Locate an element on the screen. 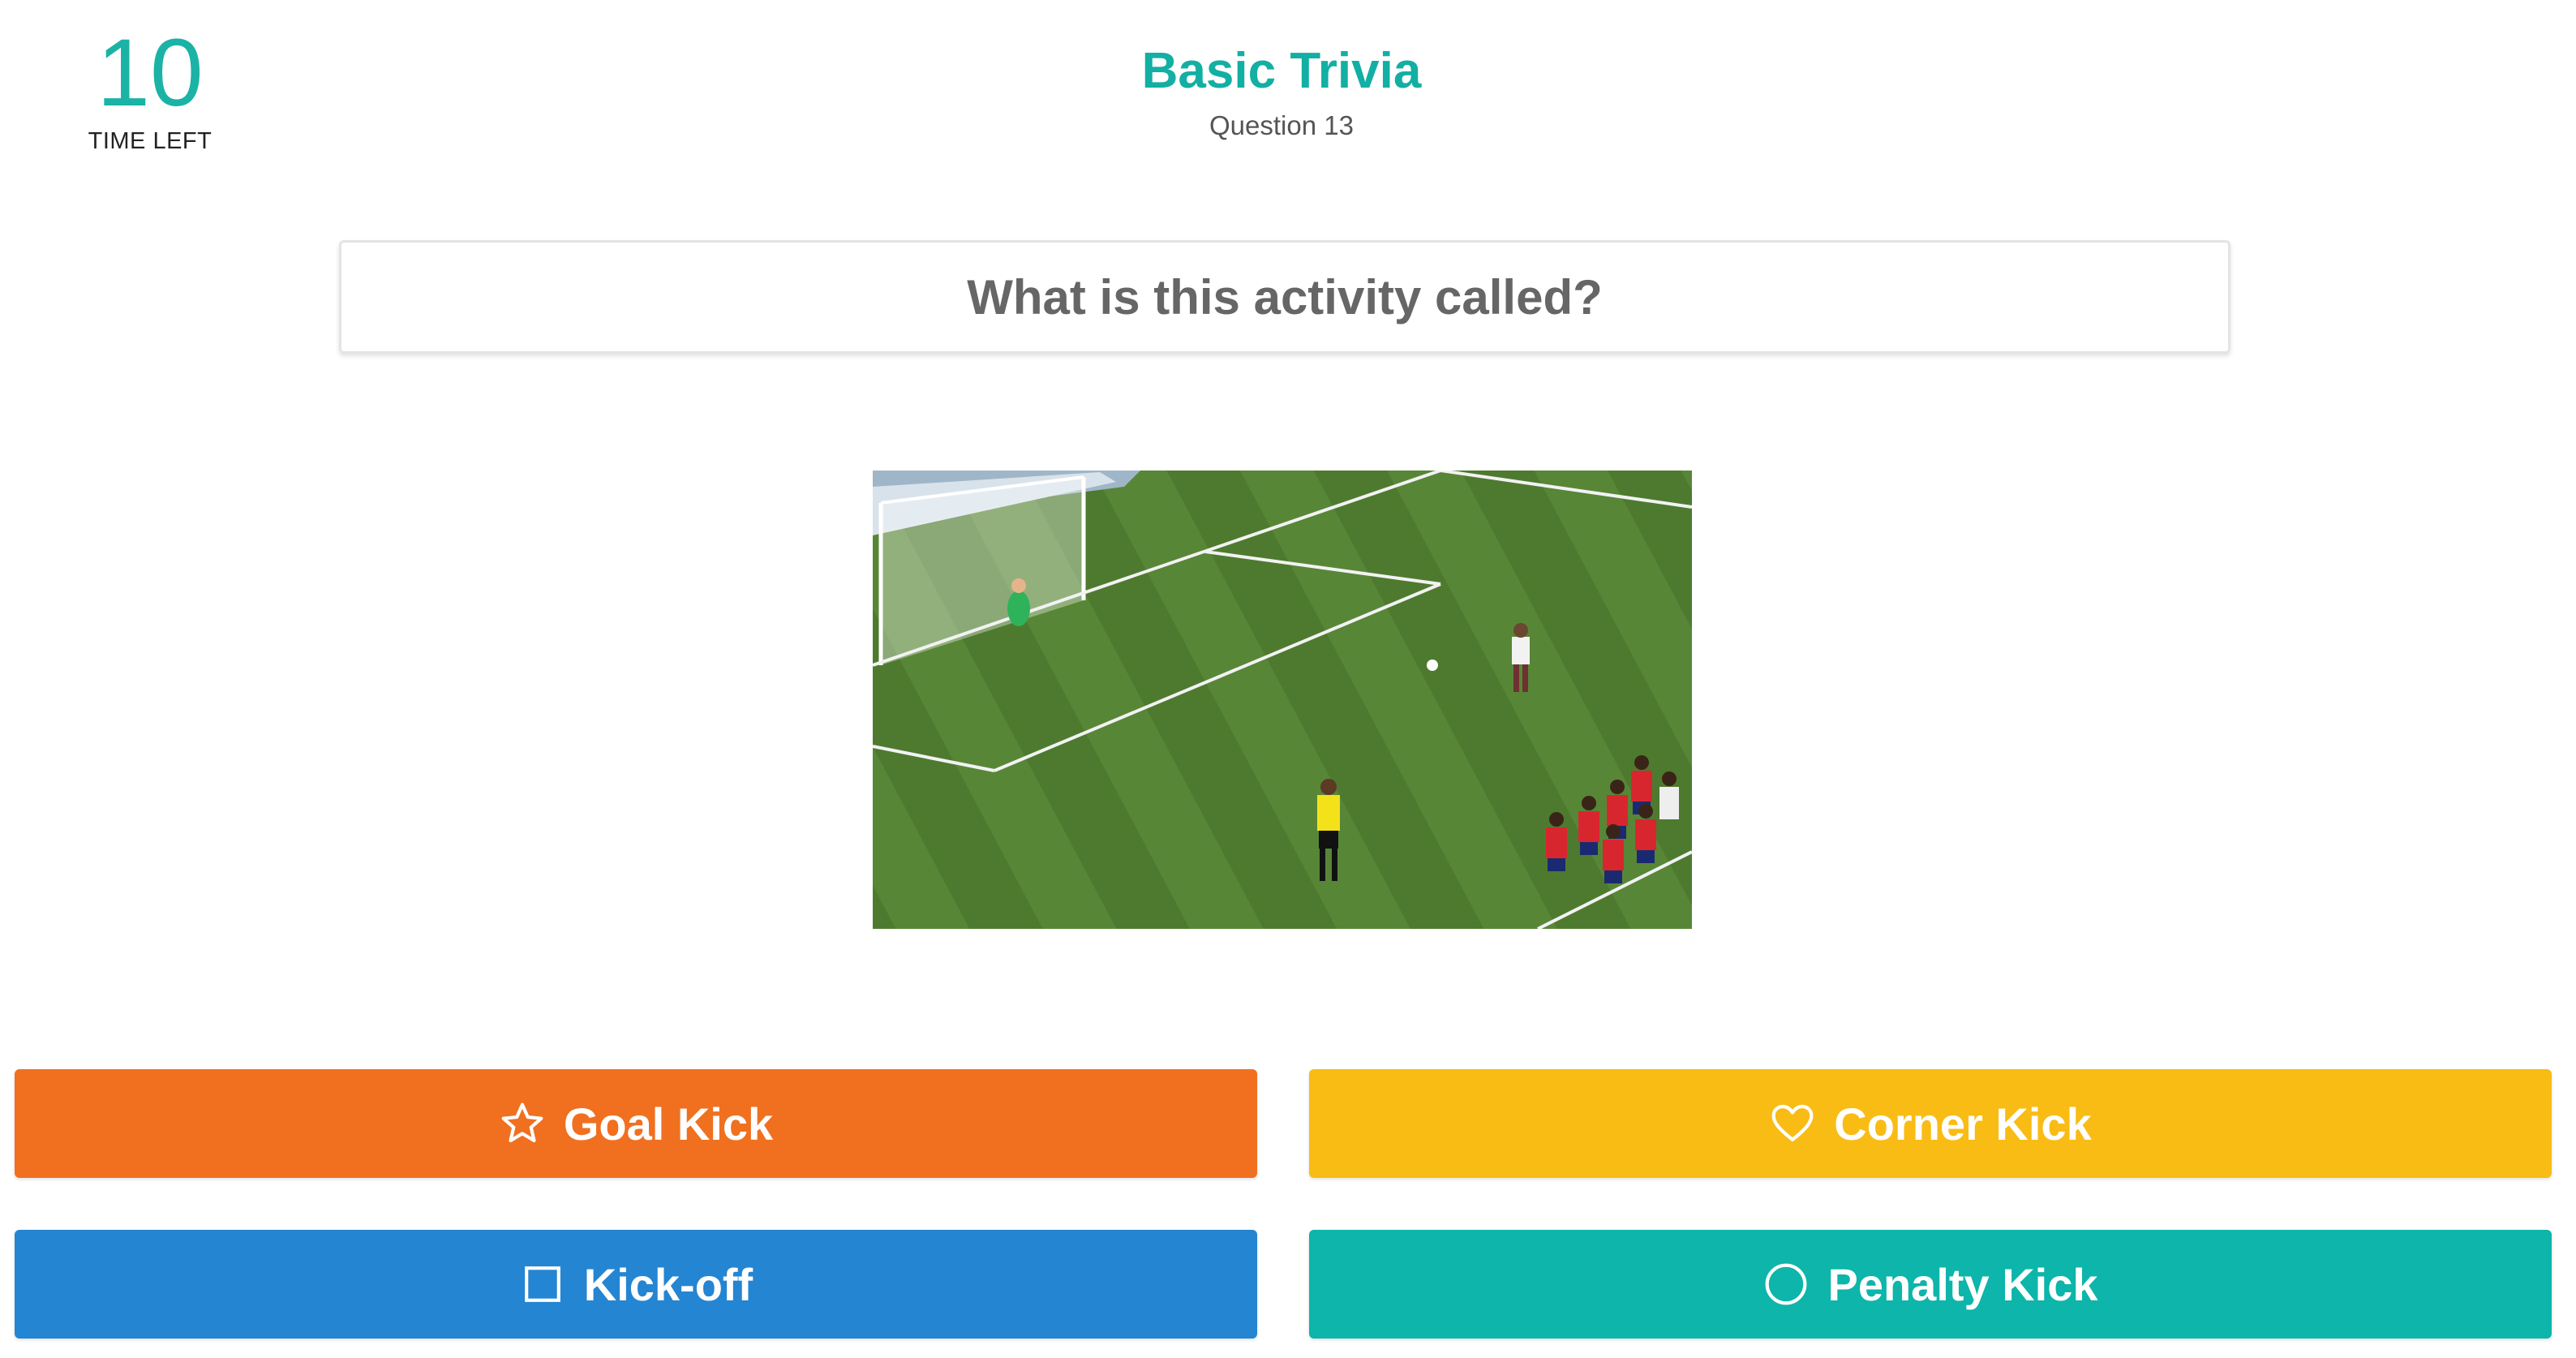 Image resolution: width=2576 pixels, height=1358 pixels. answer-button-kick-off: Kick-off is located at coordinates (636, 1285).